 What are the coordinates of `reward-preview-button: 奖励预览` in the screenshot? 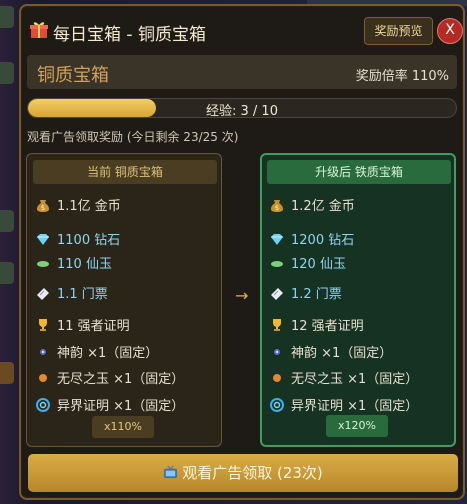 It's located at (398, 31).